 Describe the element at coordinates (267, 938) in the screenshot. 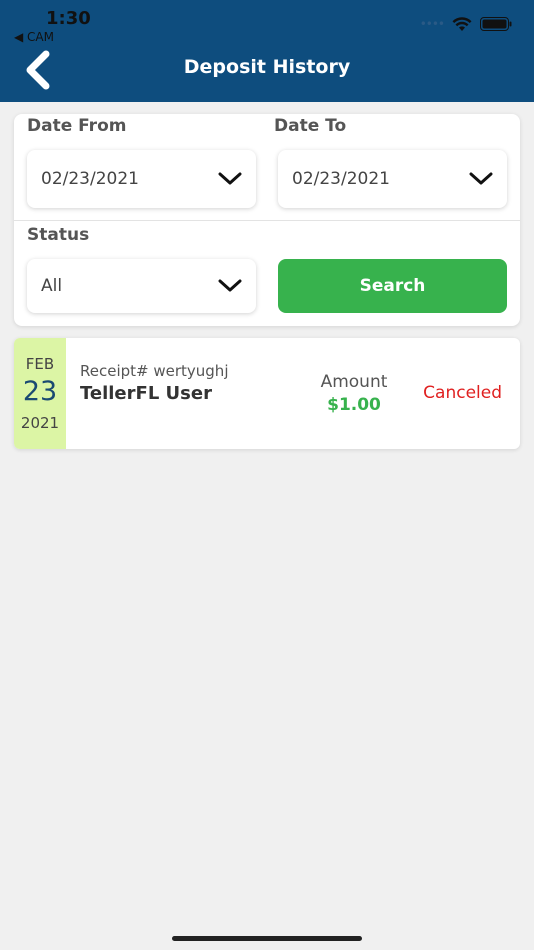

I see `home-indicator` at that location.